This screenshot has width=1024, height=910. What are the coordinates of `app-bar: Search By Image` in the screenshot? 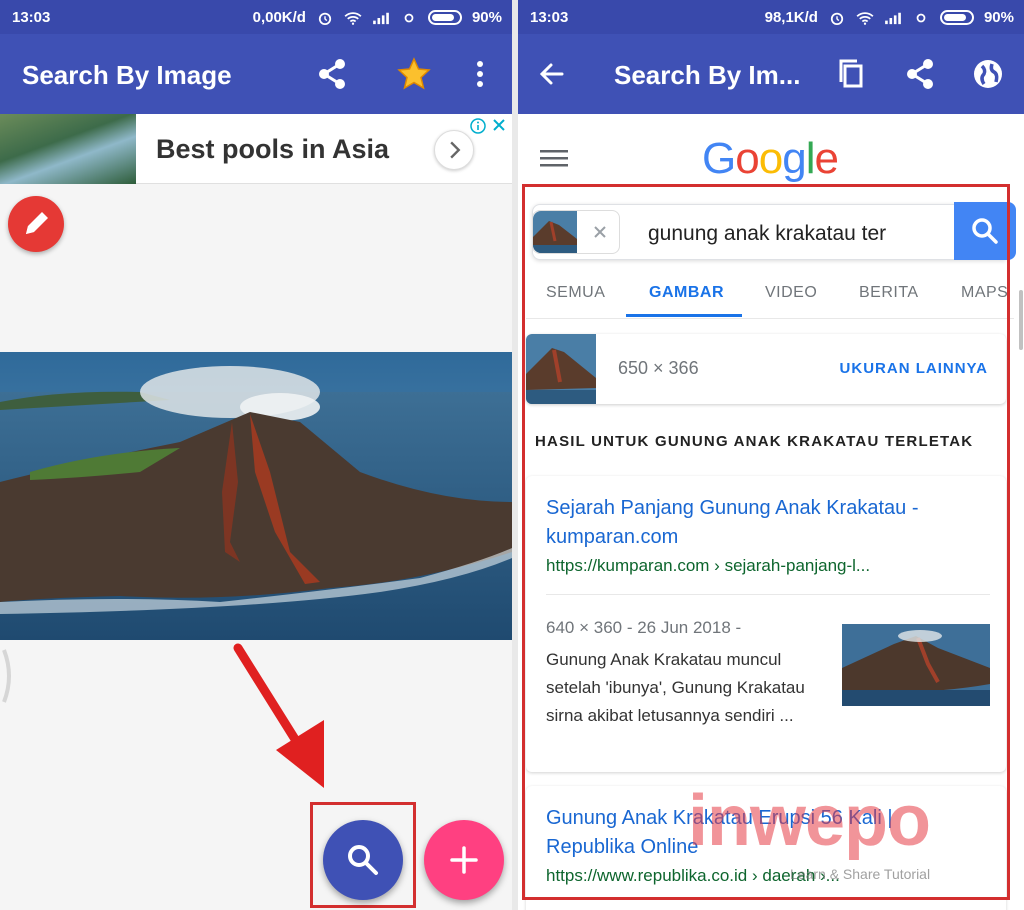 It's located at (256, 74).